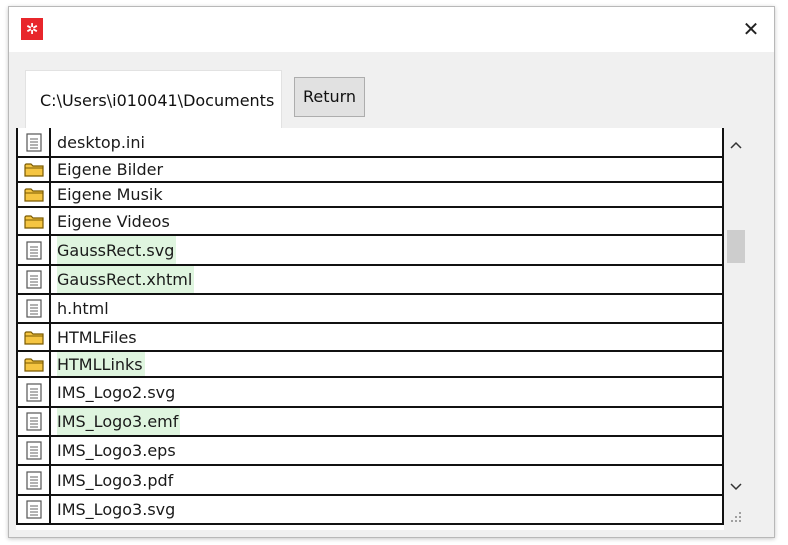  What do you see at coordinates (391, 29) in the screenshot?
I see `title-bar: ✲ ✕` at bounding box center [391, 29].